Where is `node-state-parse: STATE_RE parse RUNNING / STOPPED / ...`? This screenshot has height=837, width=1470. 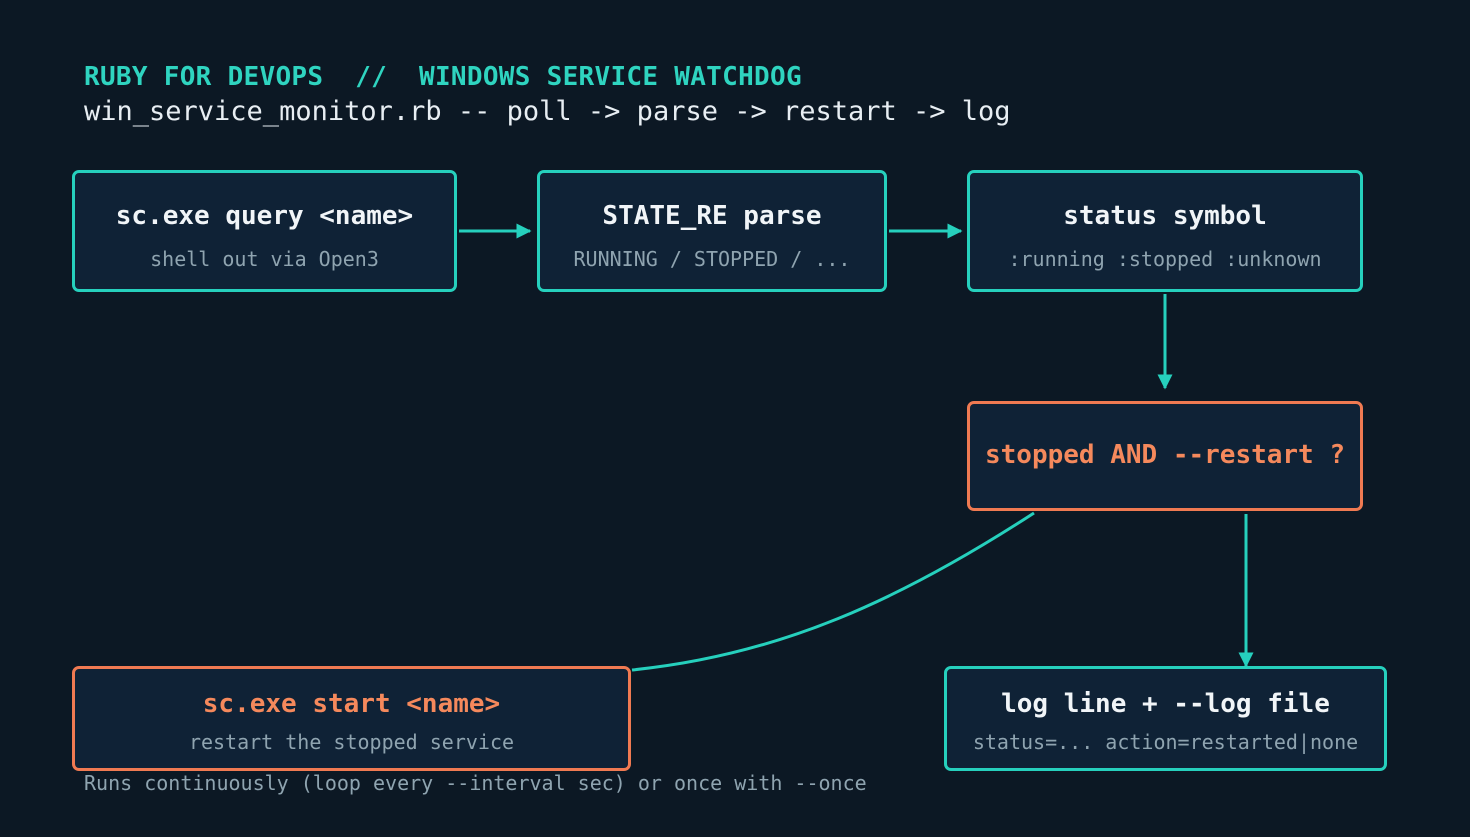
node-state-parse: STATE_RE parse RUNNING / STOPPED / ... is located at coordinates (712, 231).